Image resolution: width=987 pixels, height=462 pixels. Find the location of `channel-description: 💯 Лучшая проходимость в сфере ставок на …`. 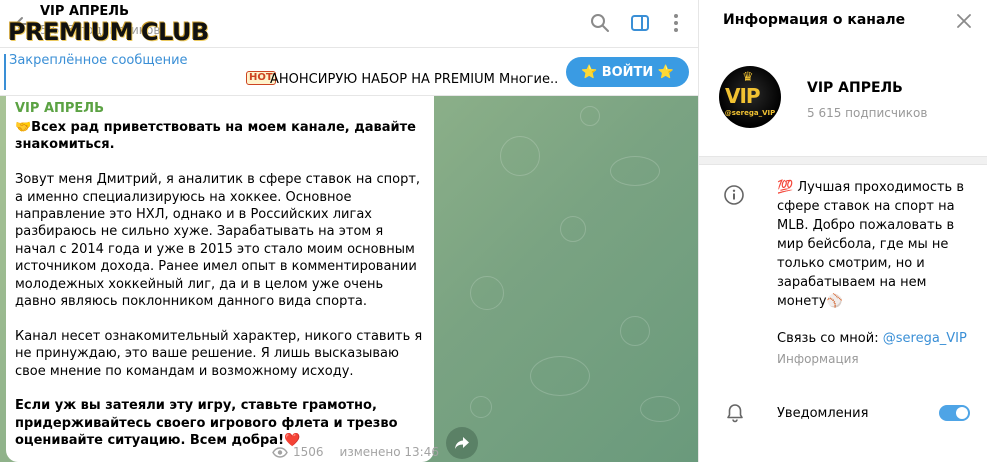

channel-description: 💯 Лучшая проходимость в сфере ставок на … is located at coordinates (871, 244).